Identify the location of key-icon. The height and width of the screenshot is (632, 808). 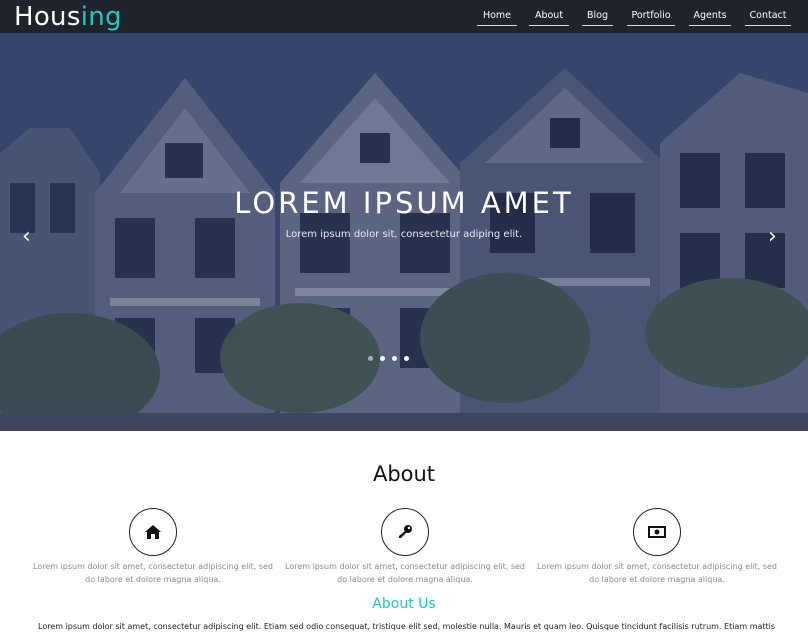
(405, 531).